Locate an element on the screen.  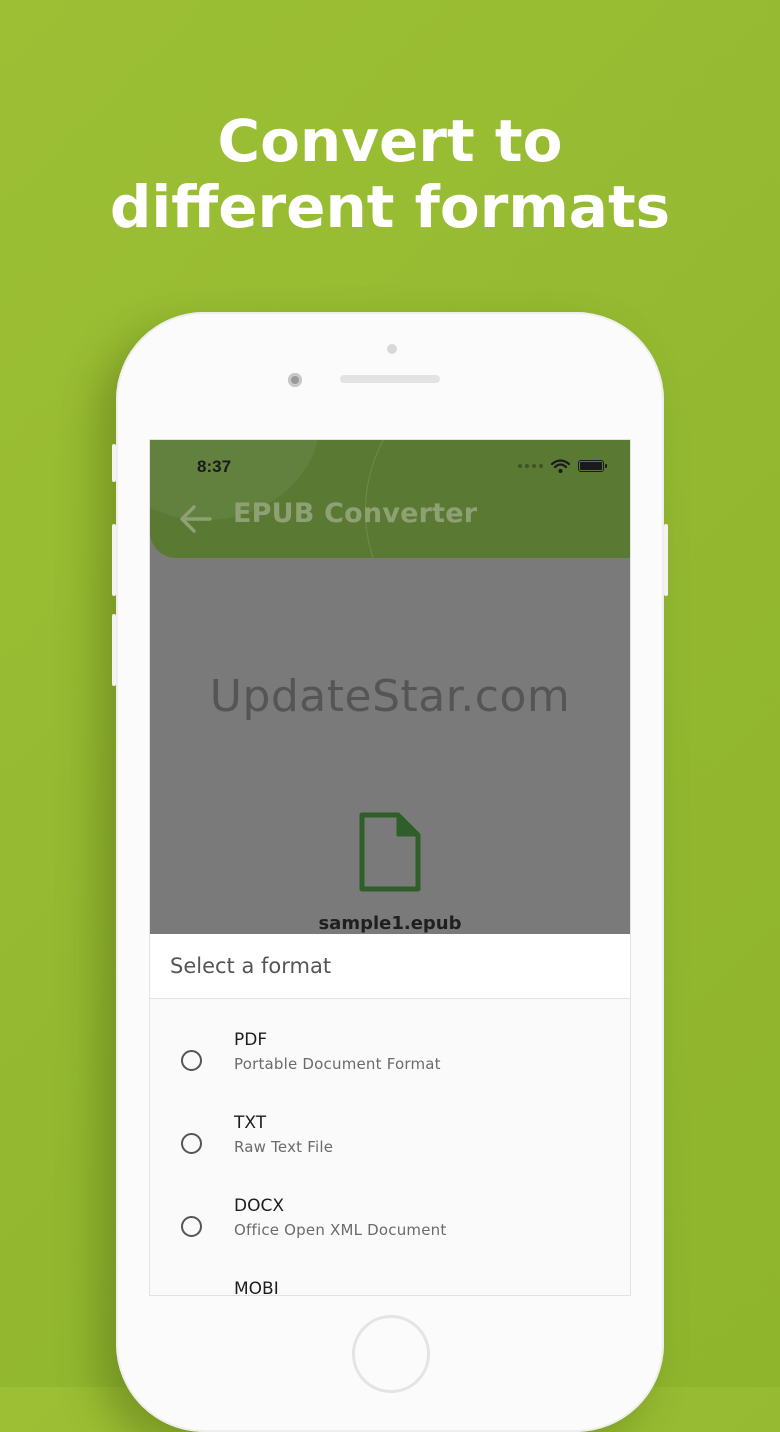
watermark-text: UpdateStar.com is located at coordinates (390, 696).